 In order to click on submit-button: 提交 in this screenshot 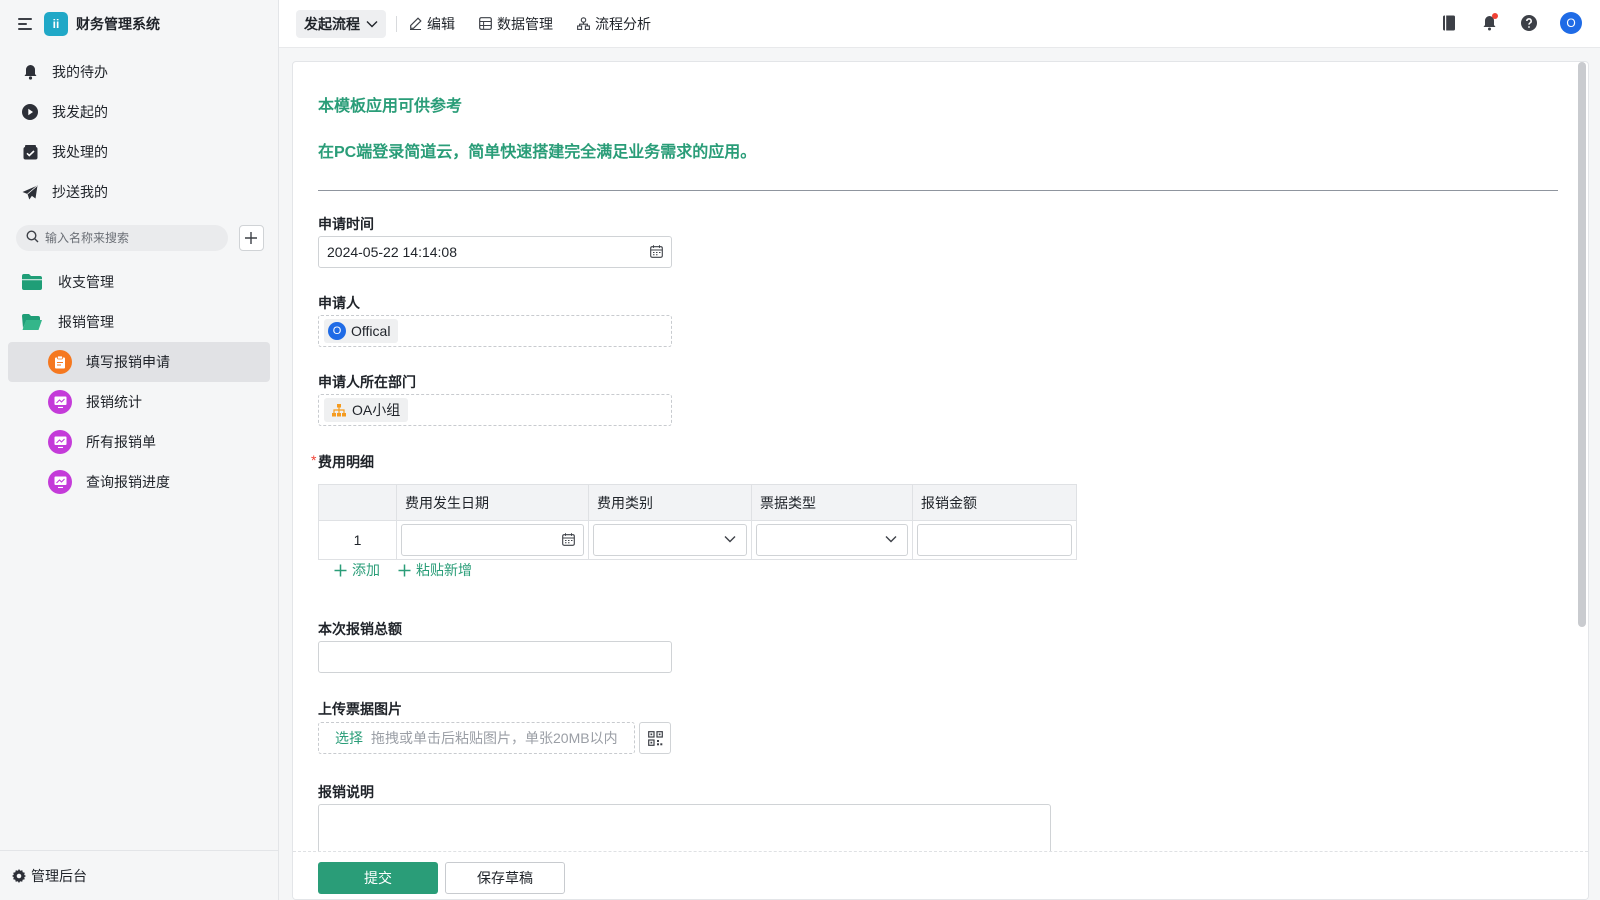, I will do `click(378, 878)`.